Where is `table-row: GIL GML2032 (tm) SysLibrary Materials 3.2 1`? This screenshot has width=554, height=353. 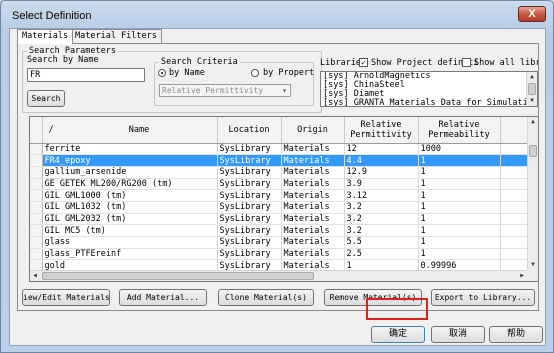
table-row: GIL GML2032 (tm) SysLibrary Materials 3.2 1 is located at coordinates (280, 219).